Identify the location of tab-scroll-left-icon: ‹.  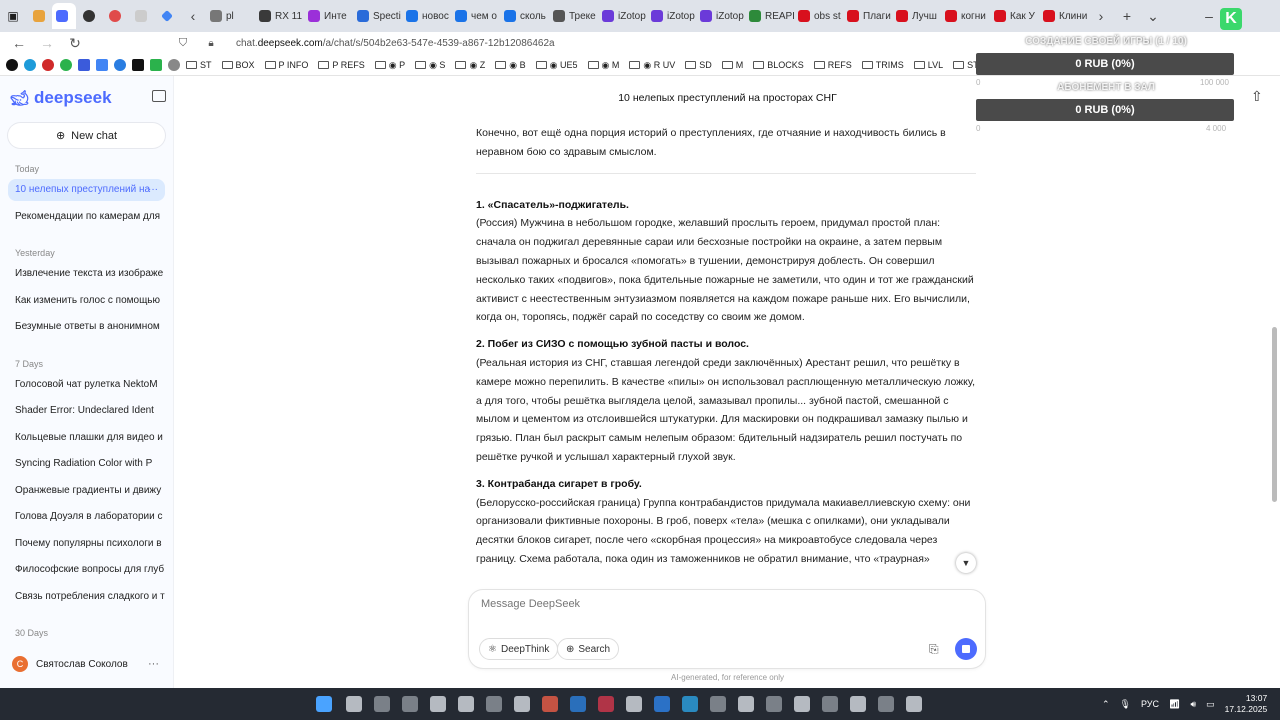
(193, 16).